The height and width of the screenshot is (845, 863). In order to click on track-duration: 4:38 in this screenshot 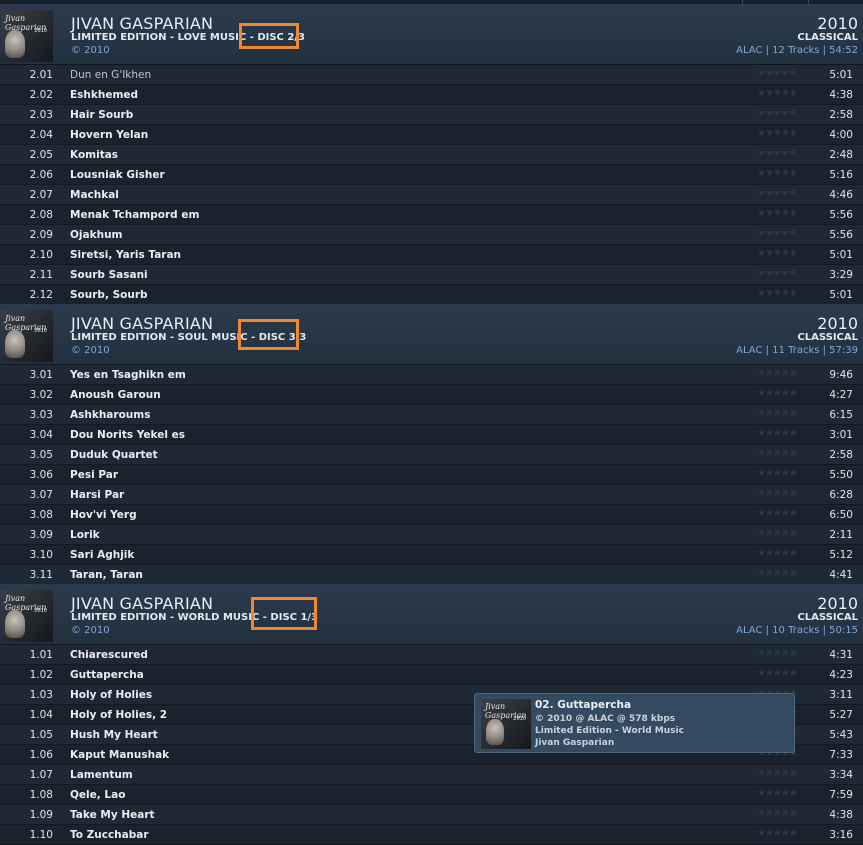, I will do `click(841, 95)`.